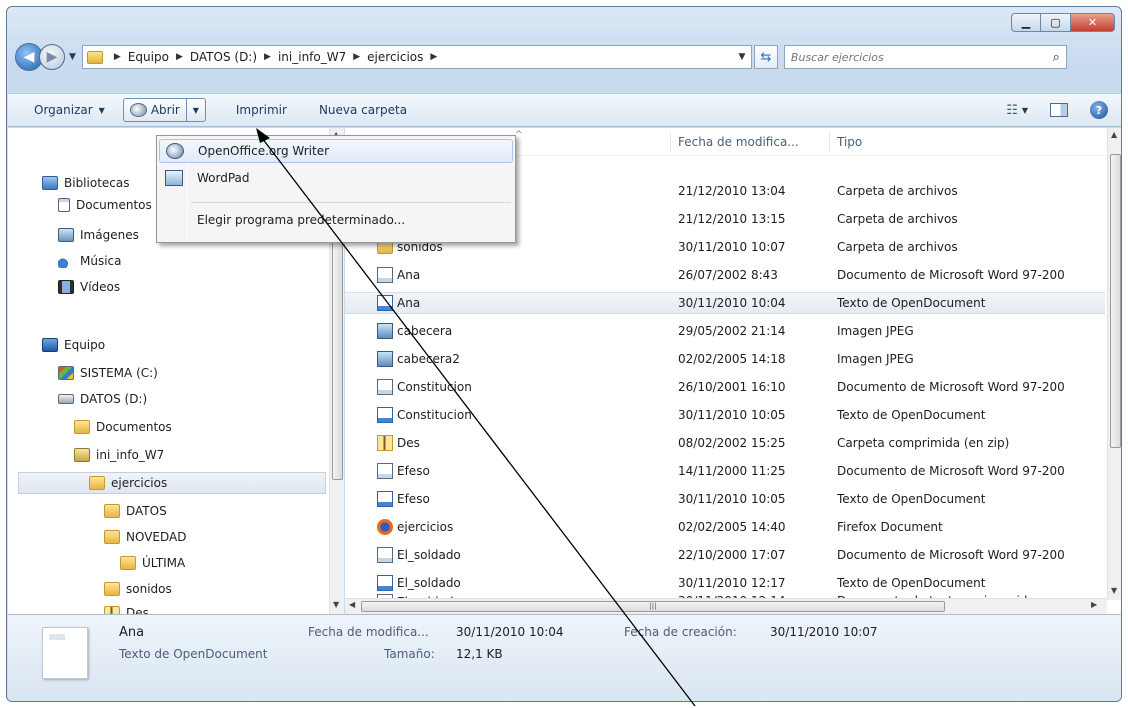 Image resolution: width=1128 pixels, height=708 pixels. Describe the element at coordinates (1114, 134) in the screenshot. I see `scroll-up-icon: ▲` at that location.